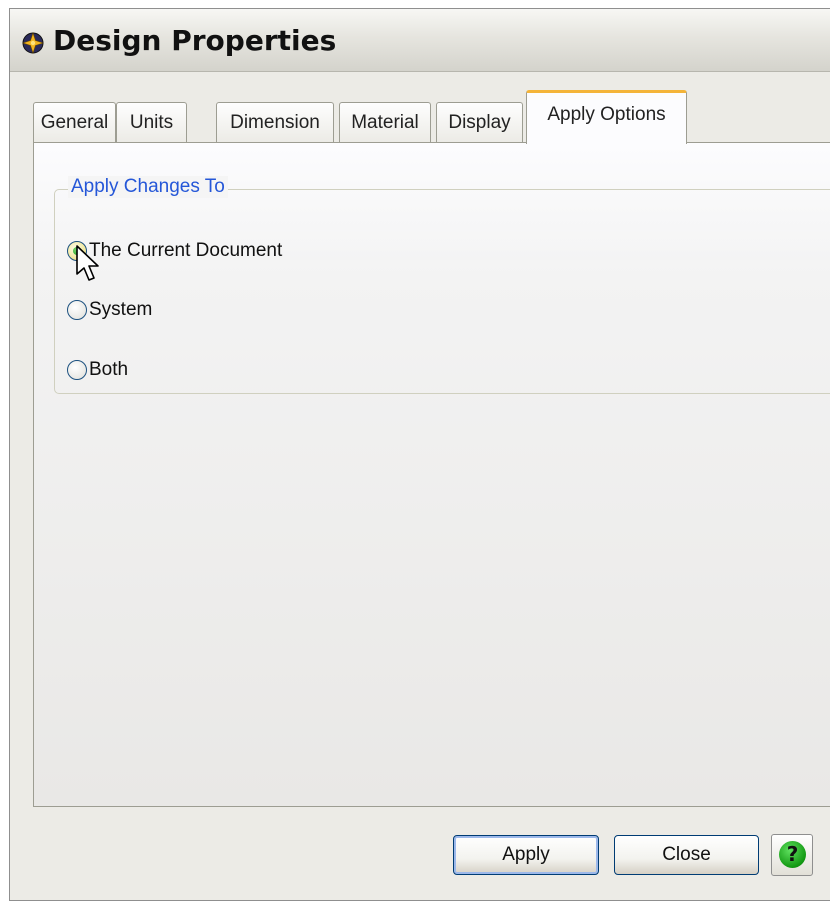 The width and height of the screenshot is (830, 902). What do you see at coordinates (109, 369) in the screenshot?
I see `radio-label: Both` at bounding box center [109, 369].